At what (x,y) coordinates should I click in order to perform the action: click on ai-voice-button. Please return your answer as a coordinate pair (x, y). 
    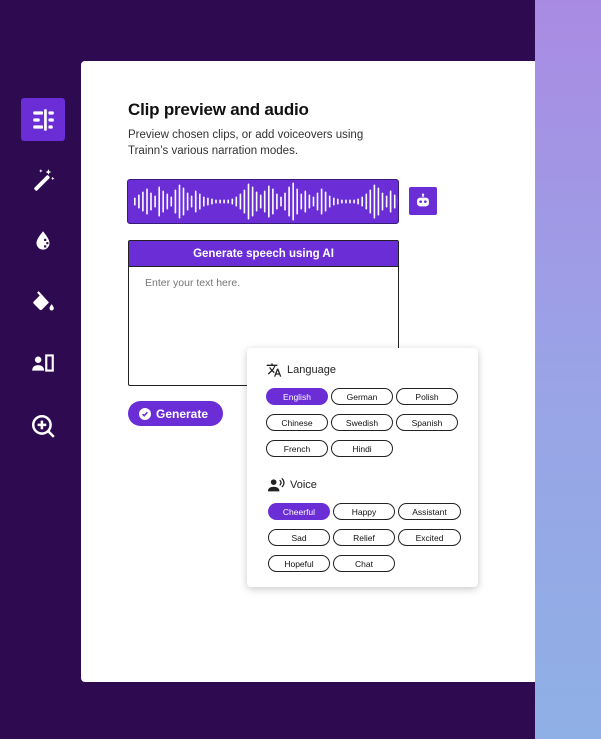
    Looking at the image, I should click on (423, 201).